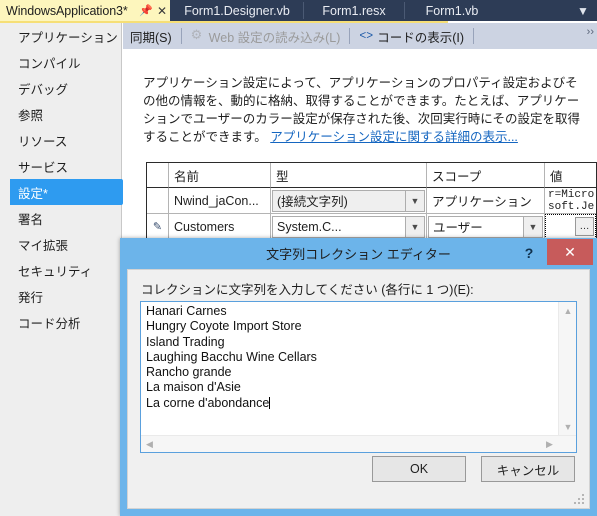 This screenshot has height=516, width=597. Describe the element at coordinates (49, 63) in the screenshot. I see `sidebar-item-label: コンパイル` at that location.